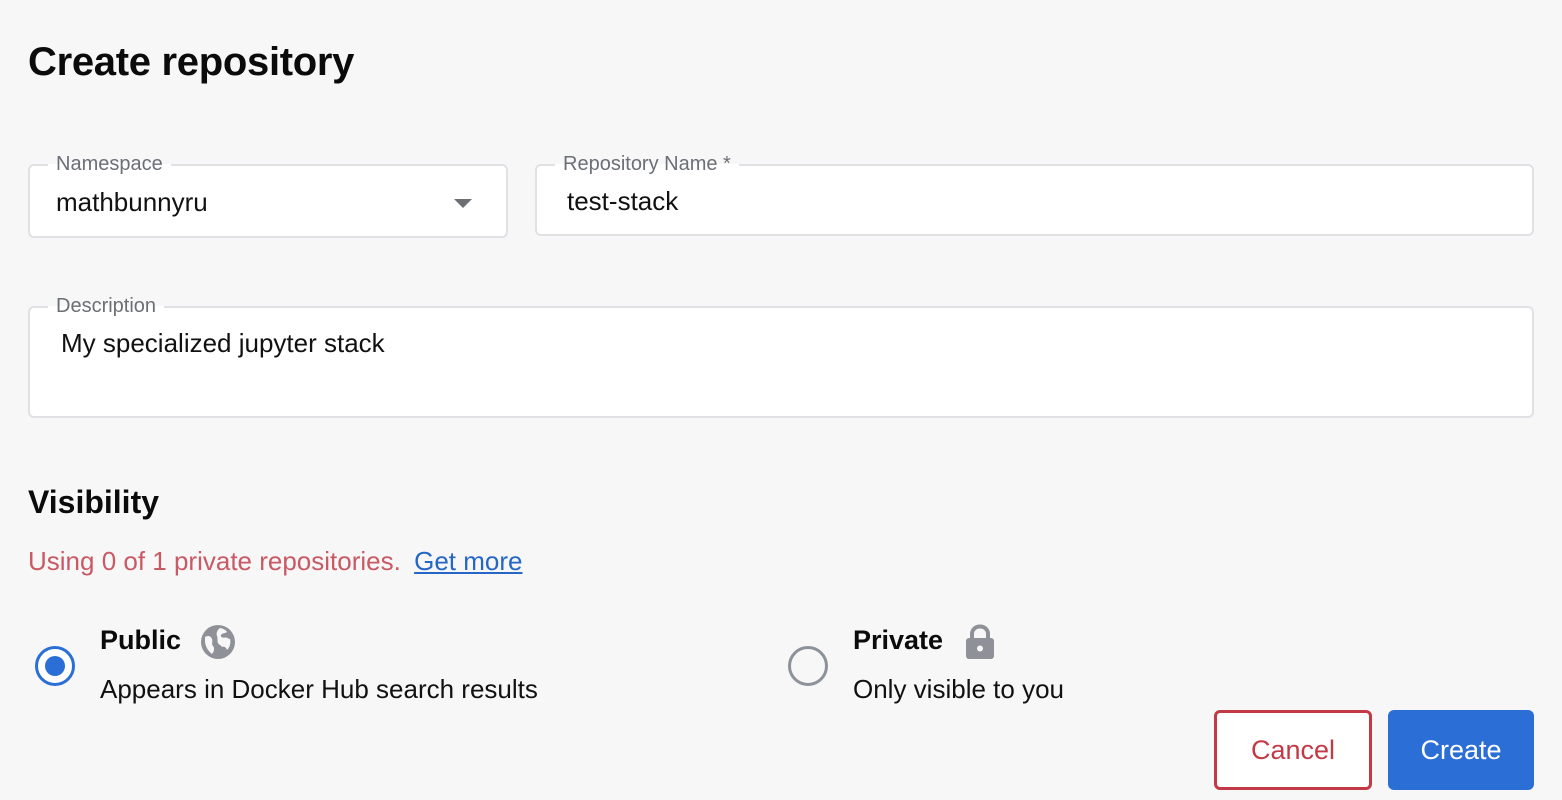 This screenshot has height=800, width=1562. I want to click on repository-name-label: Repository Name *, so click(647, 164).